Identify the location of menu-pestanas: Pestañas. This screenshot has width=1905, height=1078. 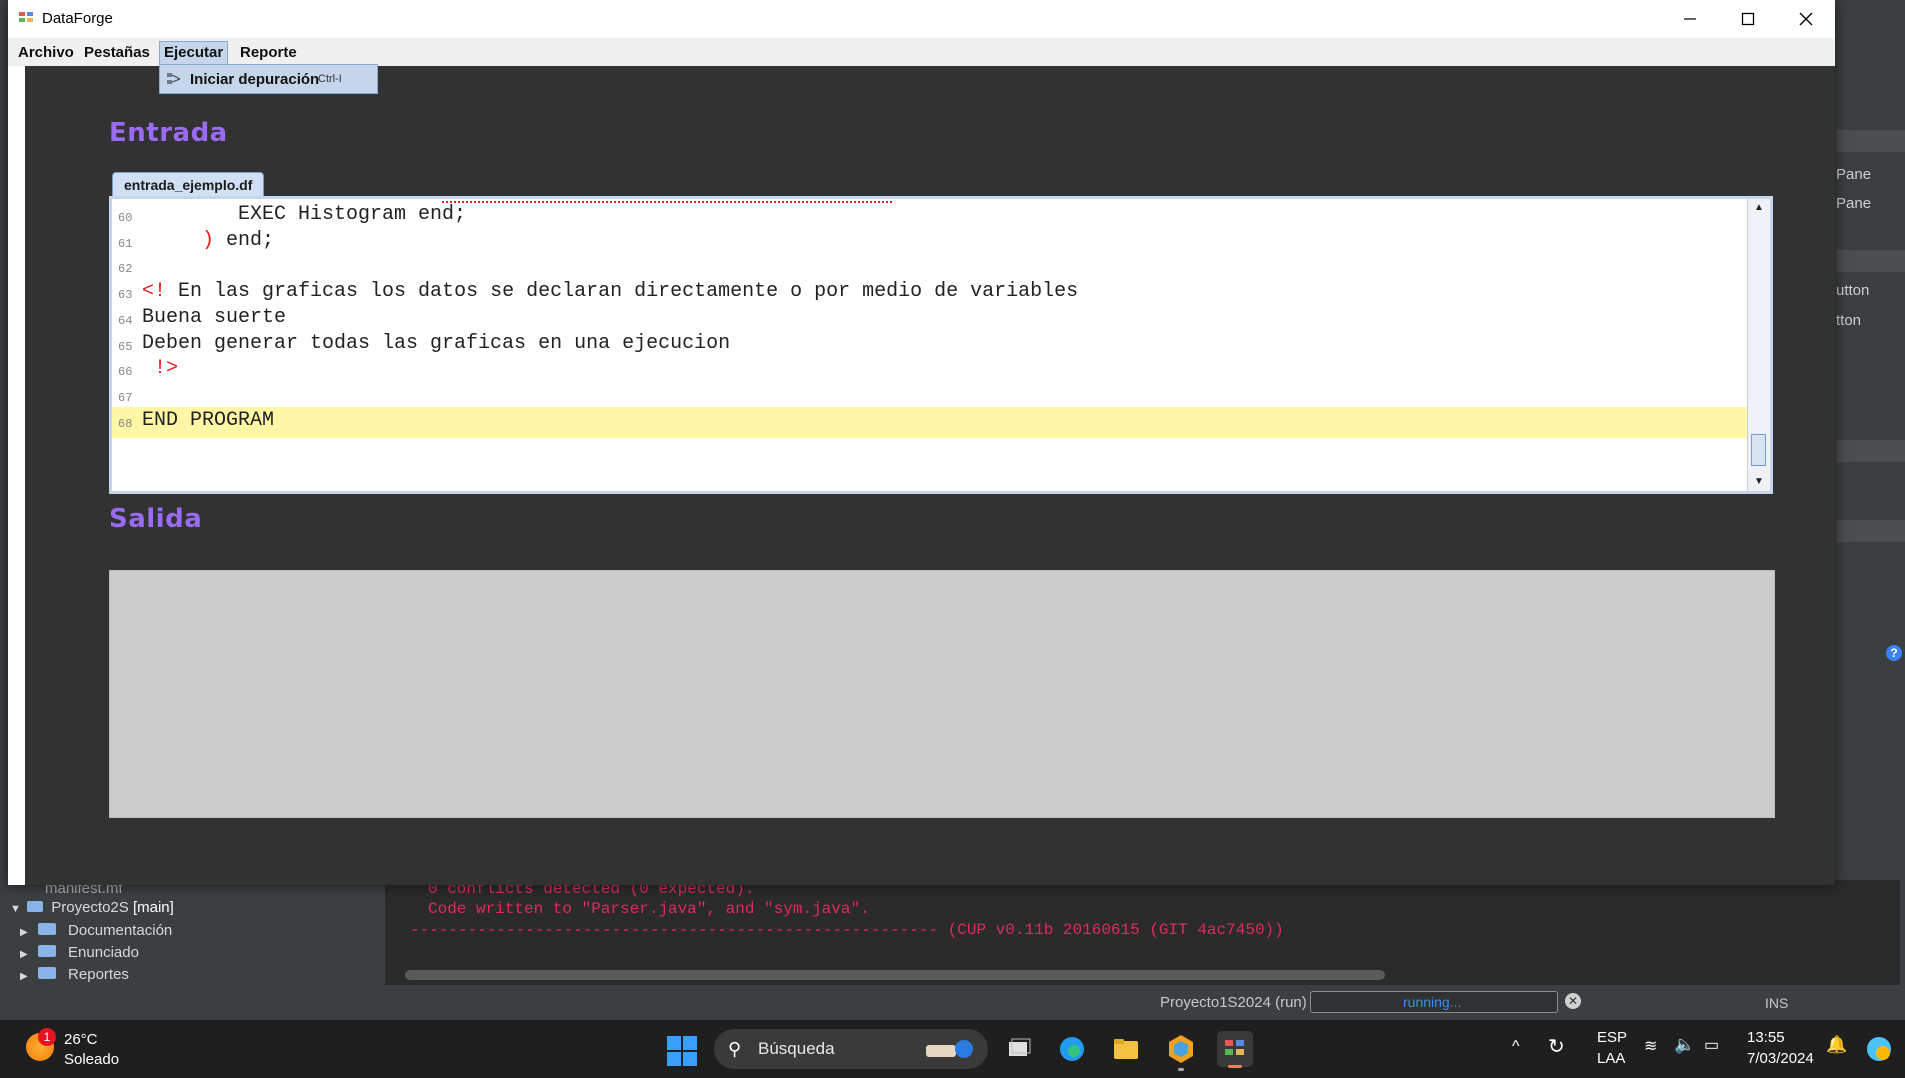
(117, 53).